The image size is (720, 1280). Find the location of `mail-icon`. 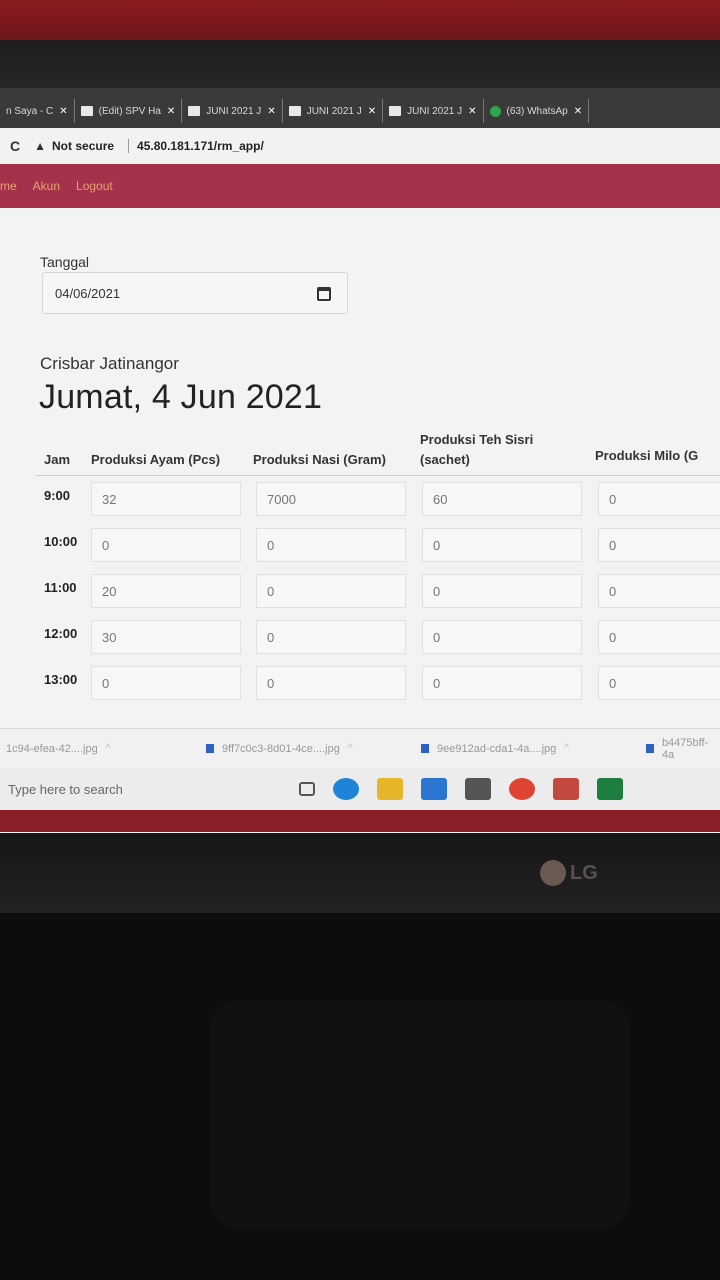

mail-icon is located at coordinates (434, 789).